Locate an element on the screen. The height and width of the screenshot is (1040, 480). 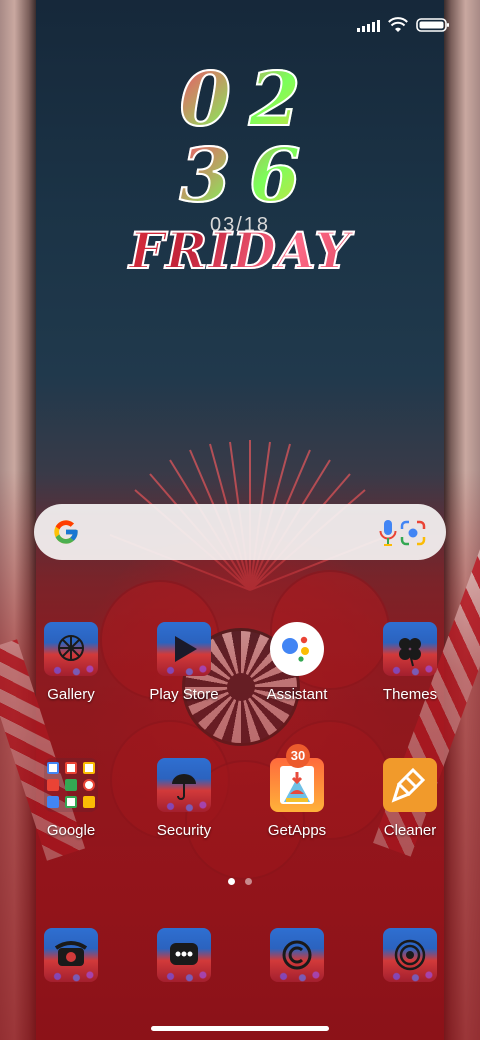
security-icon is located at coordinates (184, 785).